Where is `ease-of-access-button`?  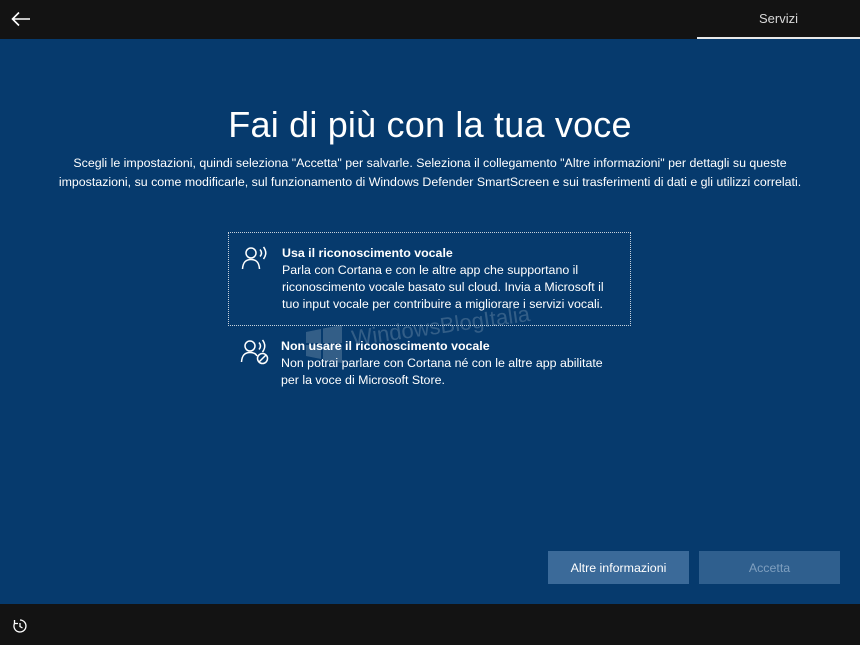 ease-of-access-button is located at coordinates (20, 626).